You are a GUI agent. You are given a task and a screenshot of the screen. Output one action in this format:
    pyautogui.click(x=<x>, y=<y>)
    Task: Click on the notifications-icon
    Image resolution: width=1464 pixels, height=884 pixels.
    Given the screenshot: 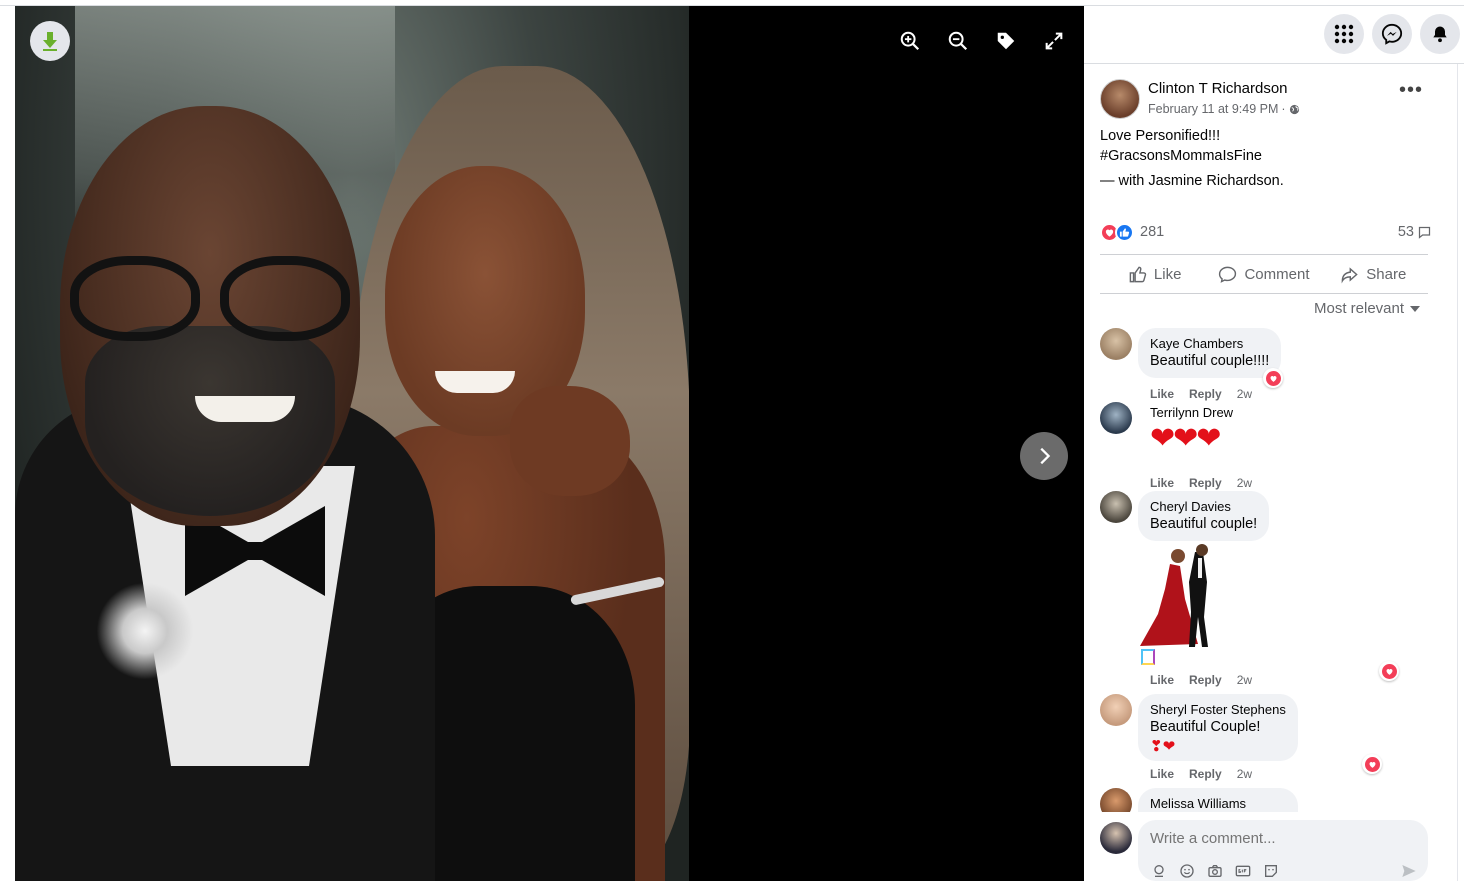 What is the action you would take?
    pyautogui.click(x=1440, y=34)
    